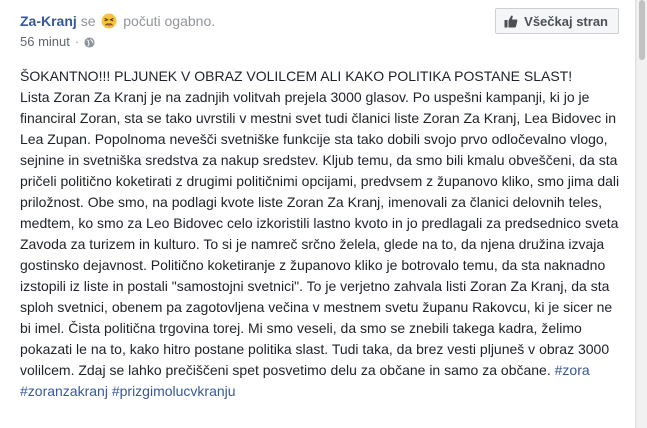  What do you see at coordinates (48, 21) in the screenshot?
I see `page-name-link: Za-Kranj` at bounding box center [48, 21].